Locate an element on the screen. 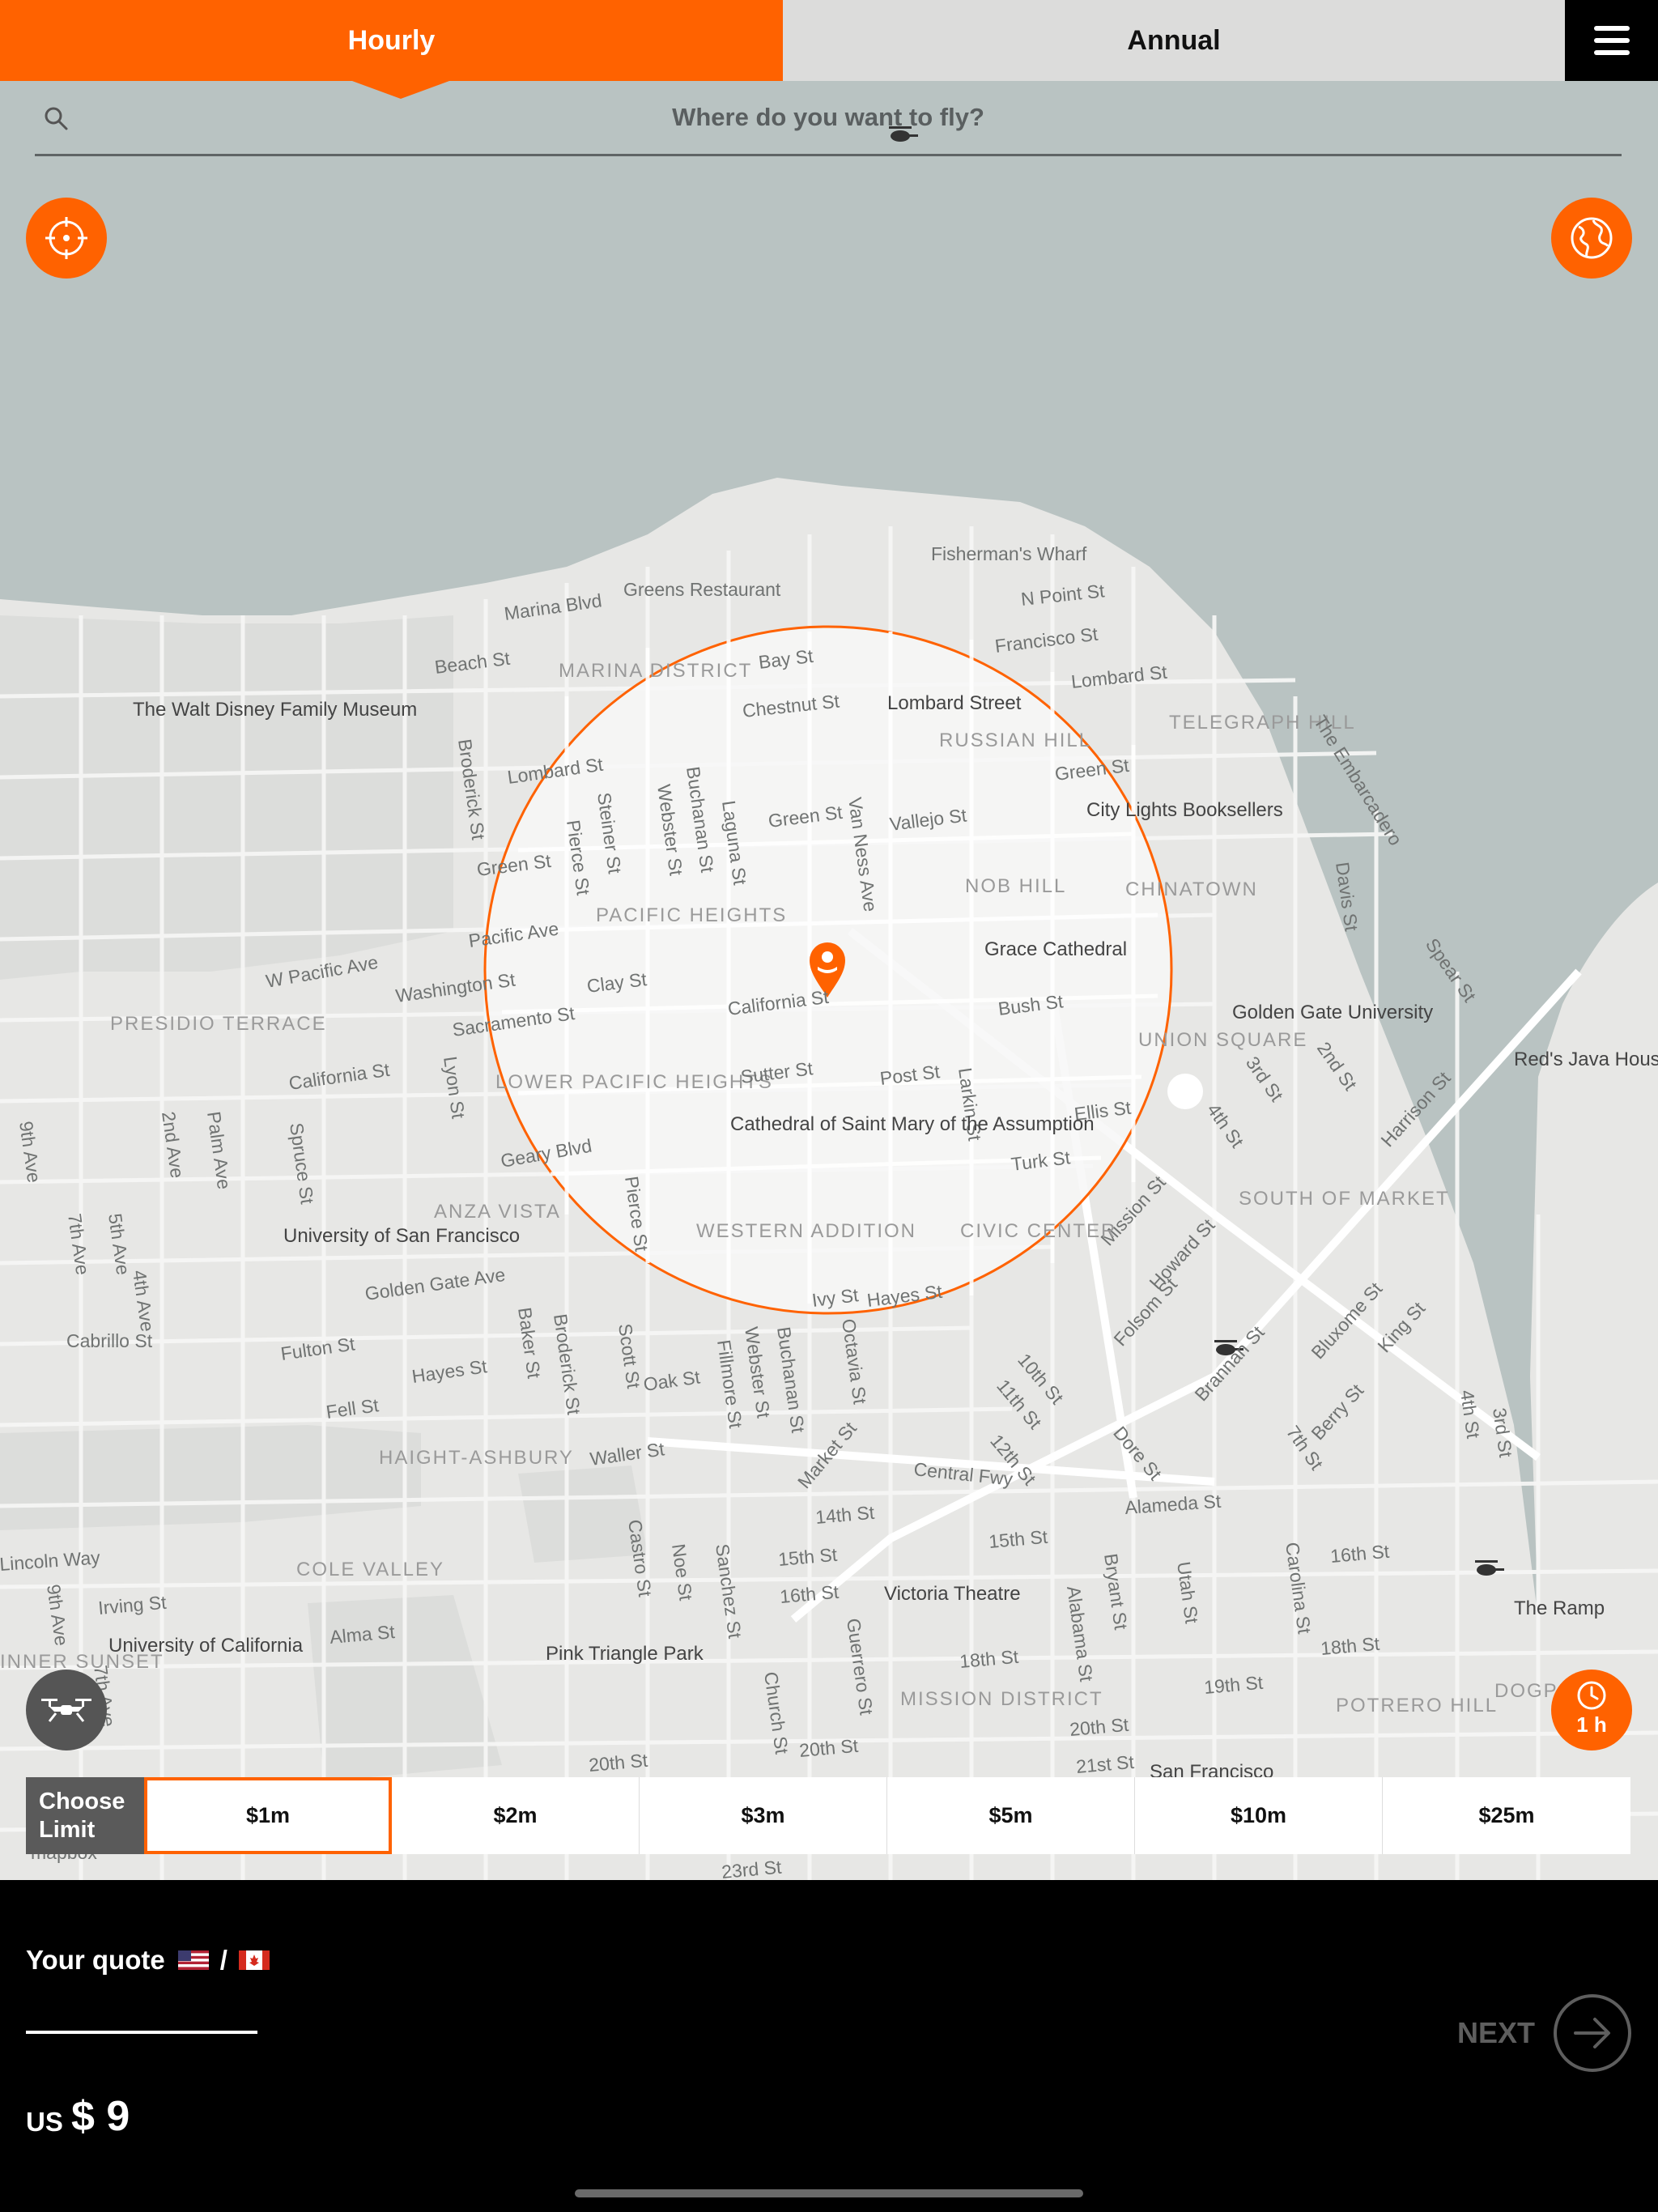 Image resolution: width=1658 pixels, height=2212 pixels. map-label: HAIGHT-ASHBURY is located at coordinates (476, 1458).